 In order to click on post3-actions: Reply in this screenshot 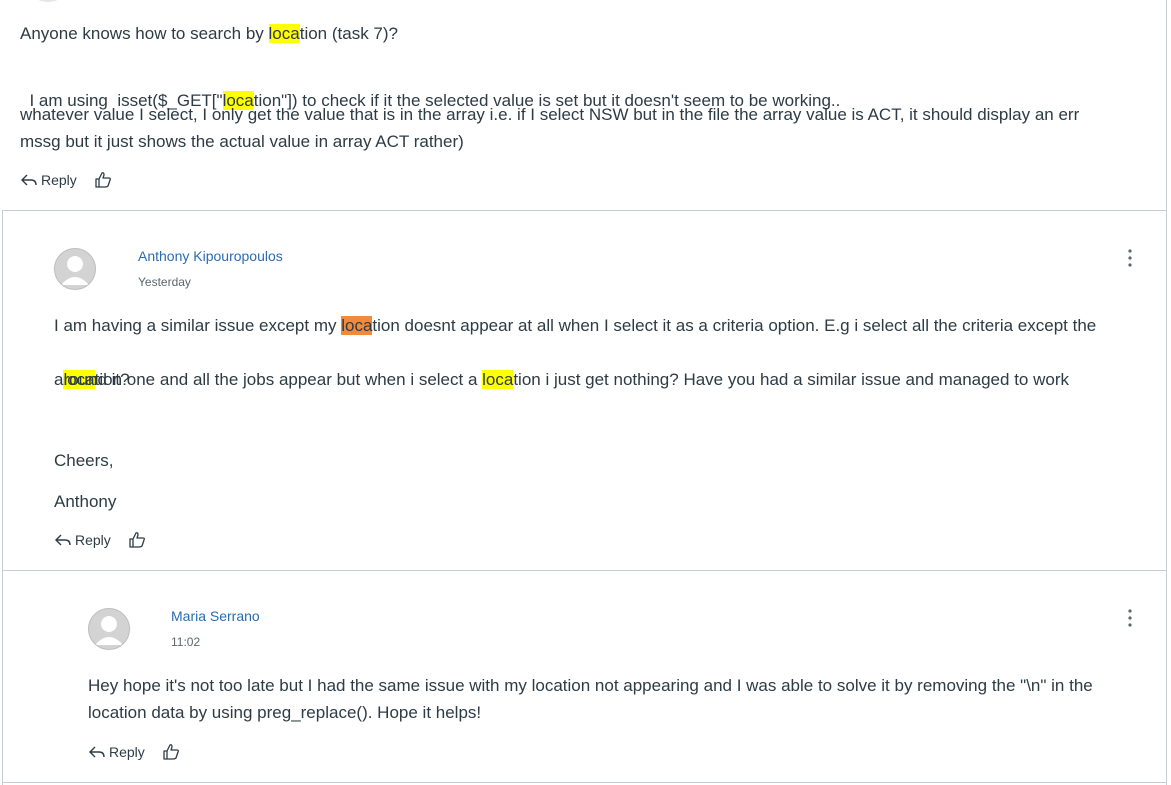, I will do `click(134, 752)`.